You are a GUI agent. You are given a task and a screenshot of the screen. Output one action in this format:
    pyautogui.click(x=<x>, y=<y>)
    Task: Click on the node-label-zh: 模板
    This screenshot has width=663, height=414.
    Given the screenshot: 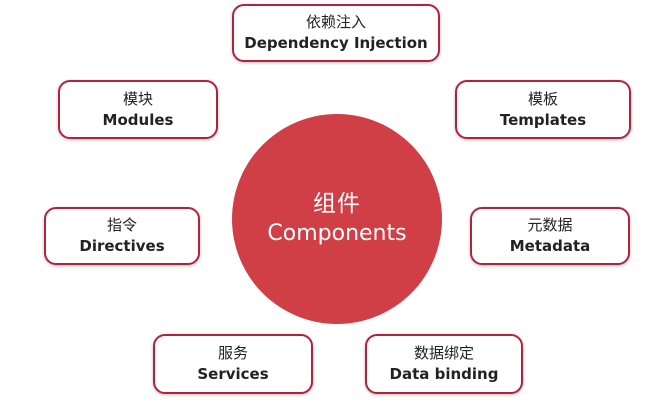 What is the action you would take?
    pyautogui.click(x=542, y=98)
    